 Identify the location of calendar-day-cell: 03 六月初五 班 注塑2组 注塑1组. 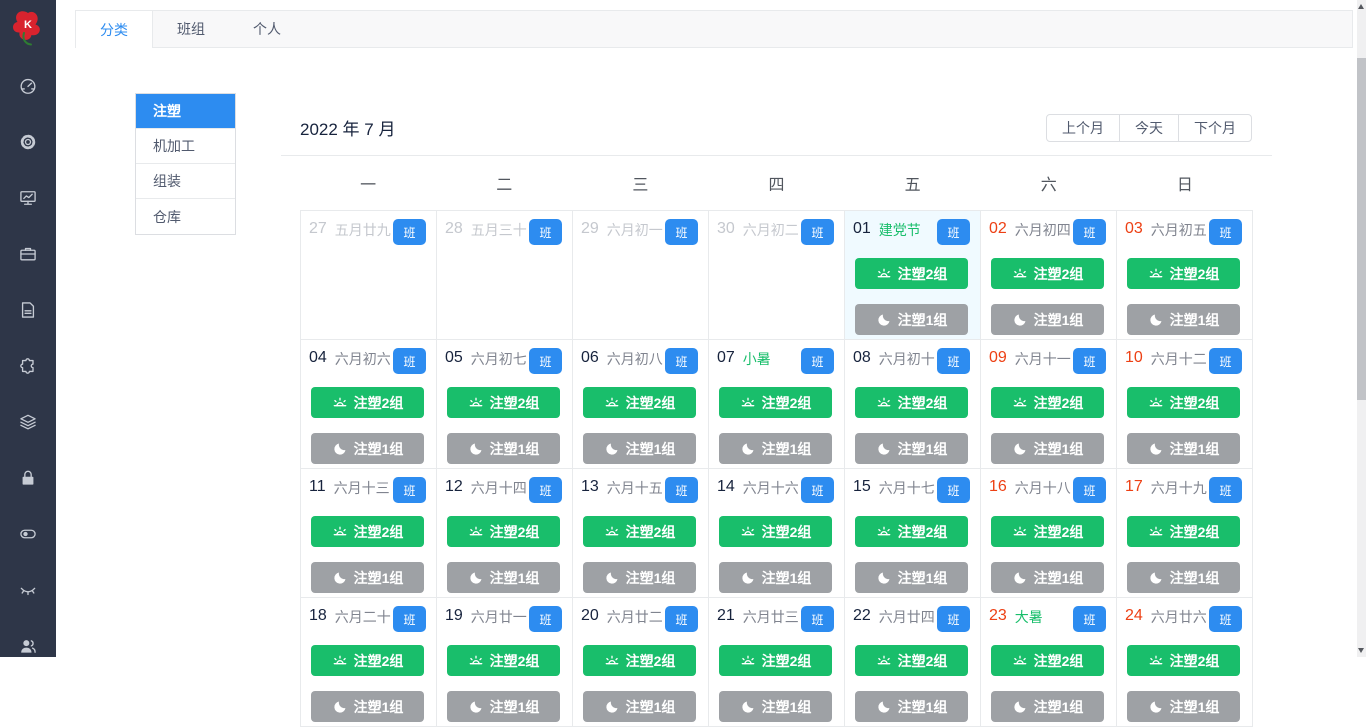
(1185, 275).